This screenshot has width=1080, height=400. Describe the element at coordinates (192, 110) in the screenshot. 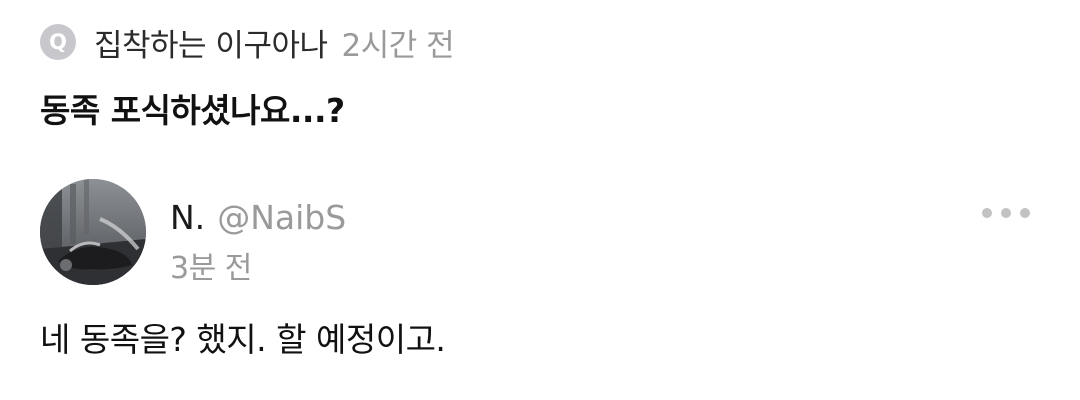

I see `question-text: 동족 포식하셨나요...?` at that location.